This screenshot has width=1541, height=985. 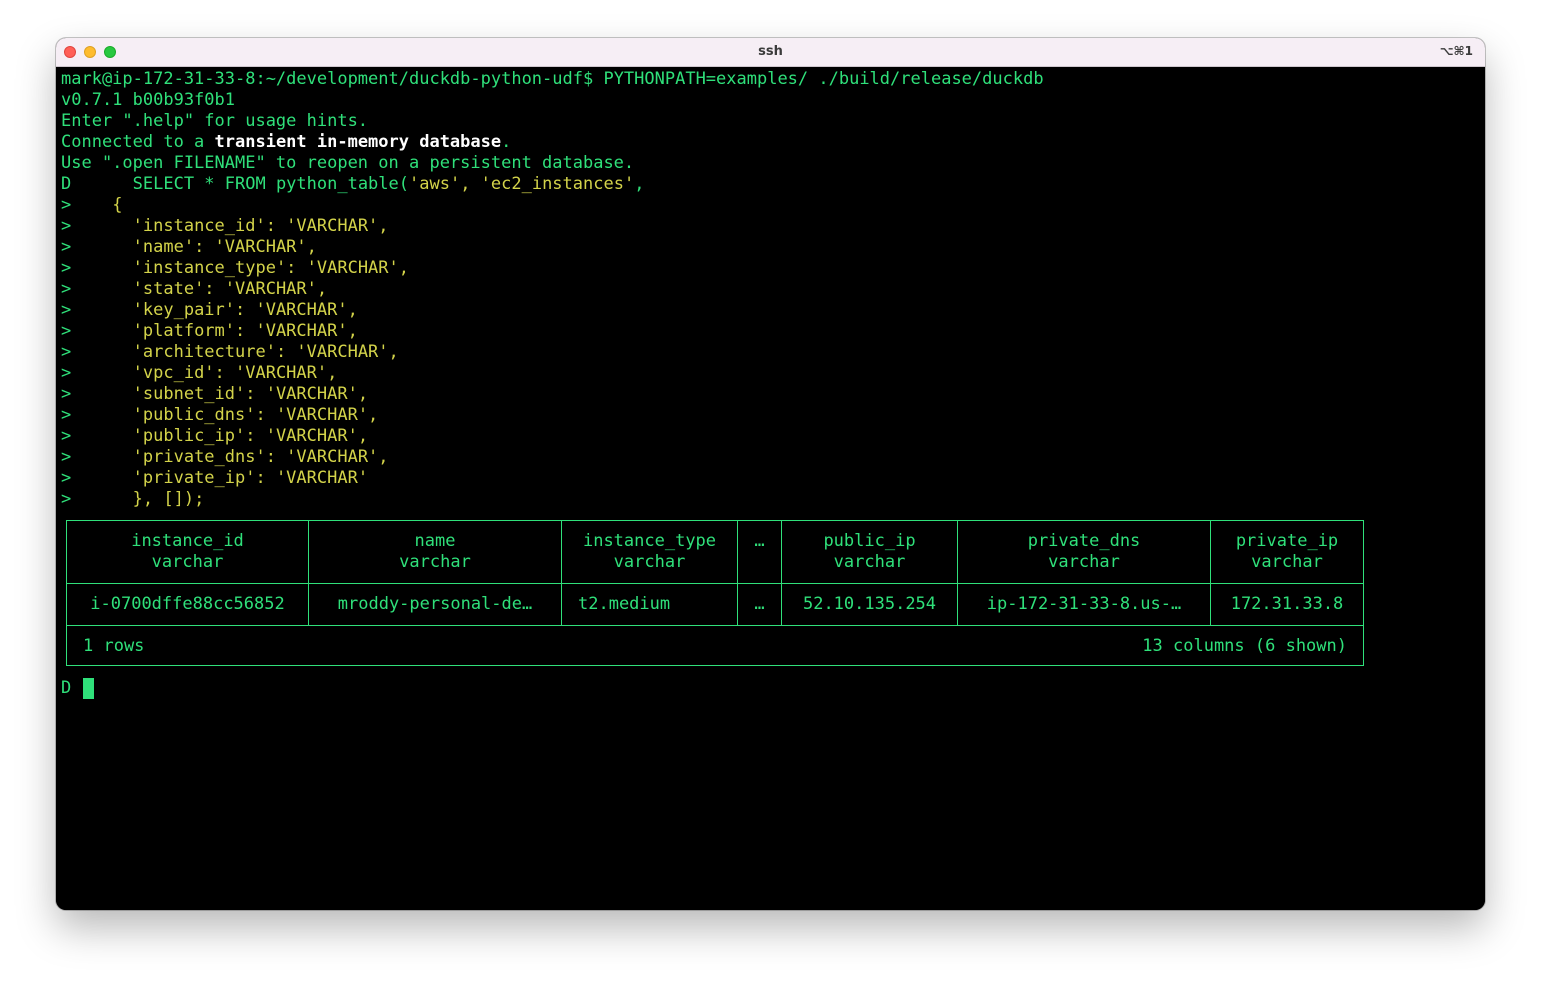 What do you see at coordinates (1456, 51) in the screenshot?
I see `window-shortcut: ⌥⌘1` at bounding box center [1456, 51].